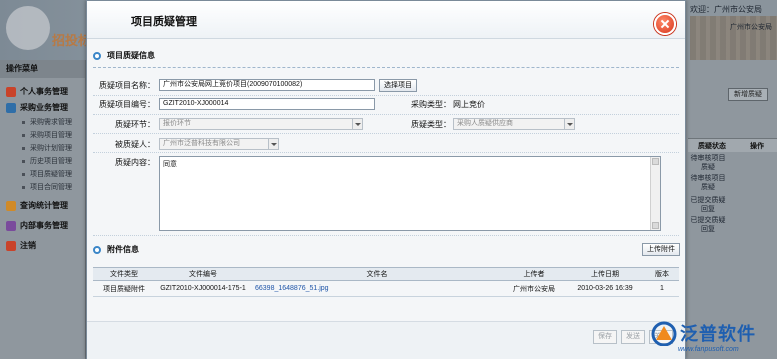 The image size is (777, 359). Describe the element at coordinates (377, 274) in the screenshot. I see `col-file-name: 文件名` at that location.